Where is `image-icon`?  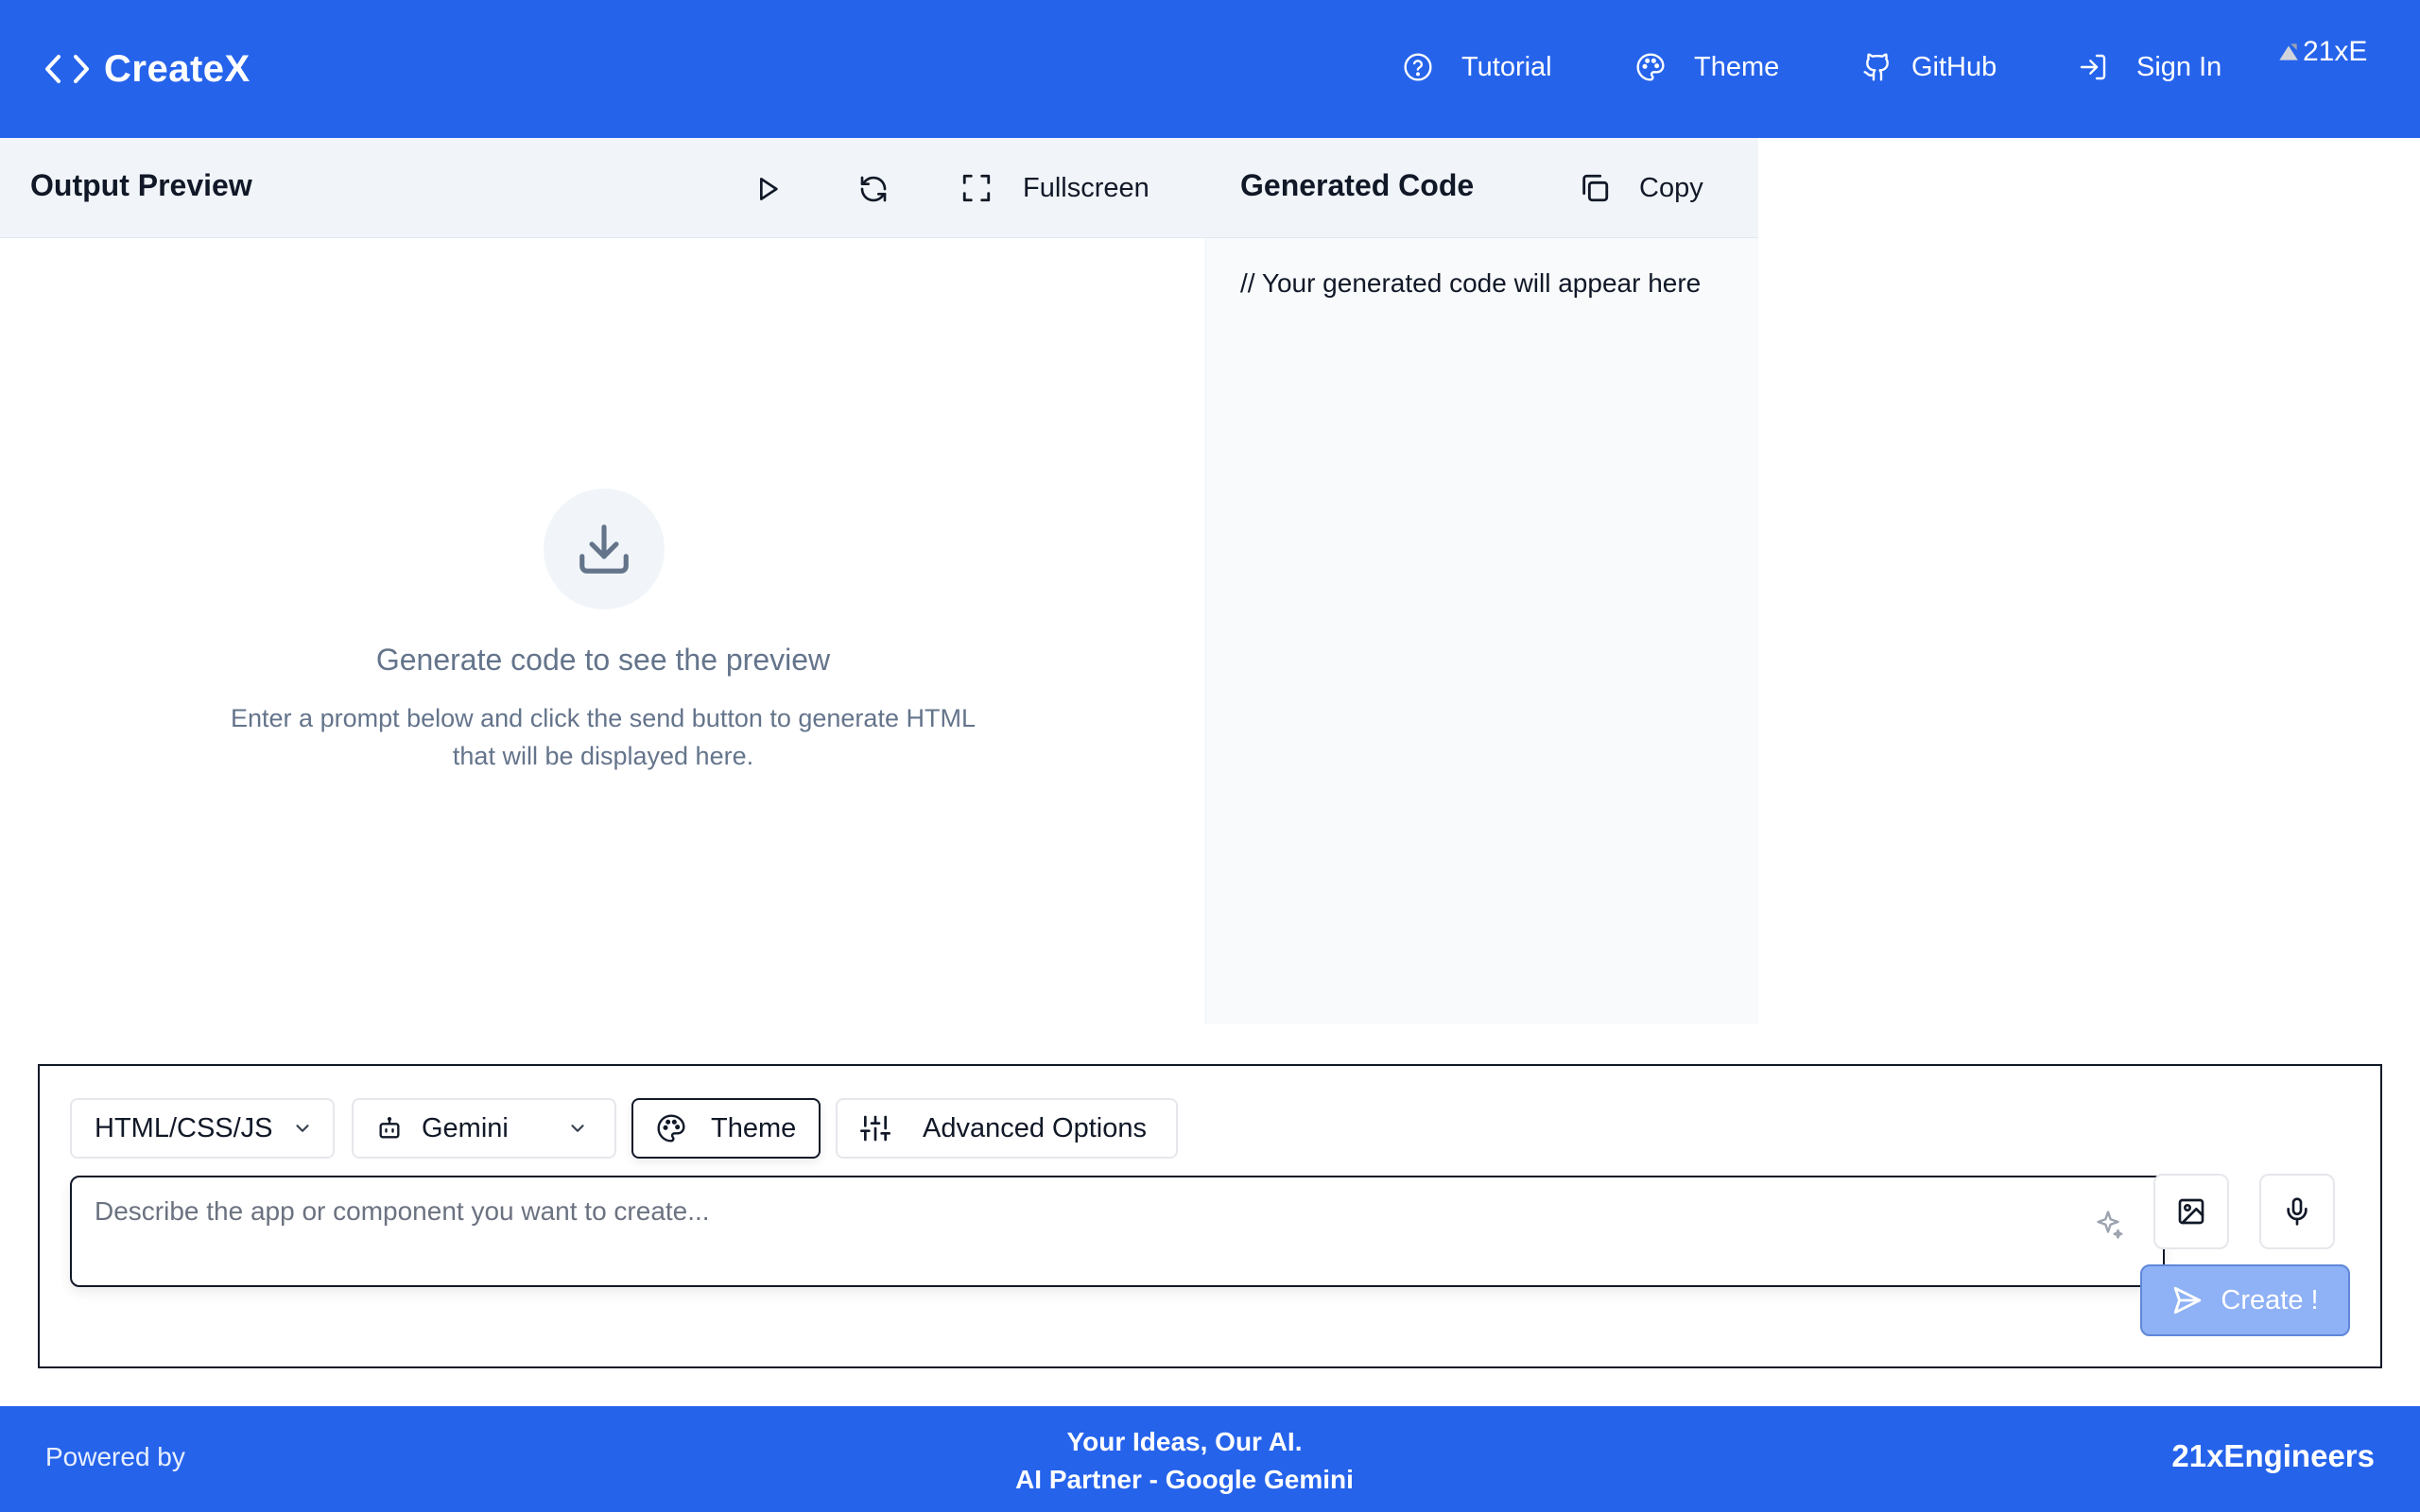 image-icon is located at coordinates (2191, 1211).